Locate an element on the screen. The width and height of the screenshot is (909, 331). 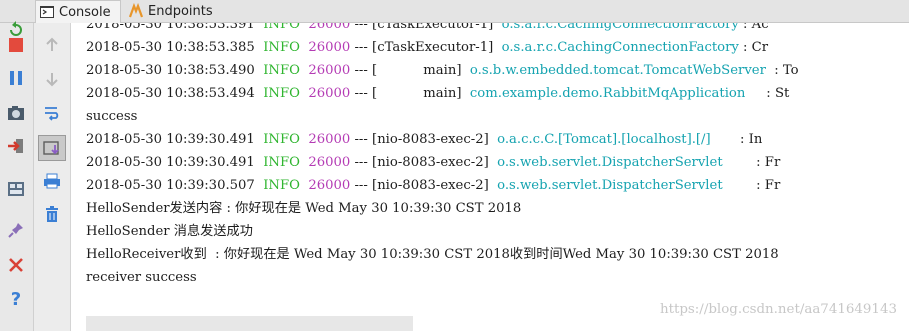
log-text: HelloSender 消息发送成功 is located at coordinates (169, 231).